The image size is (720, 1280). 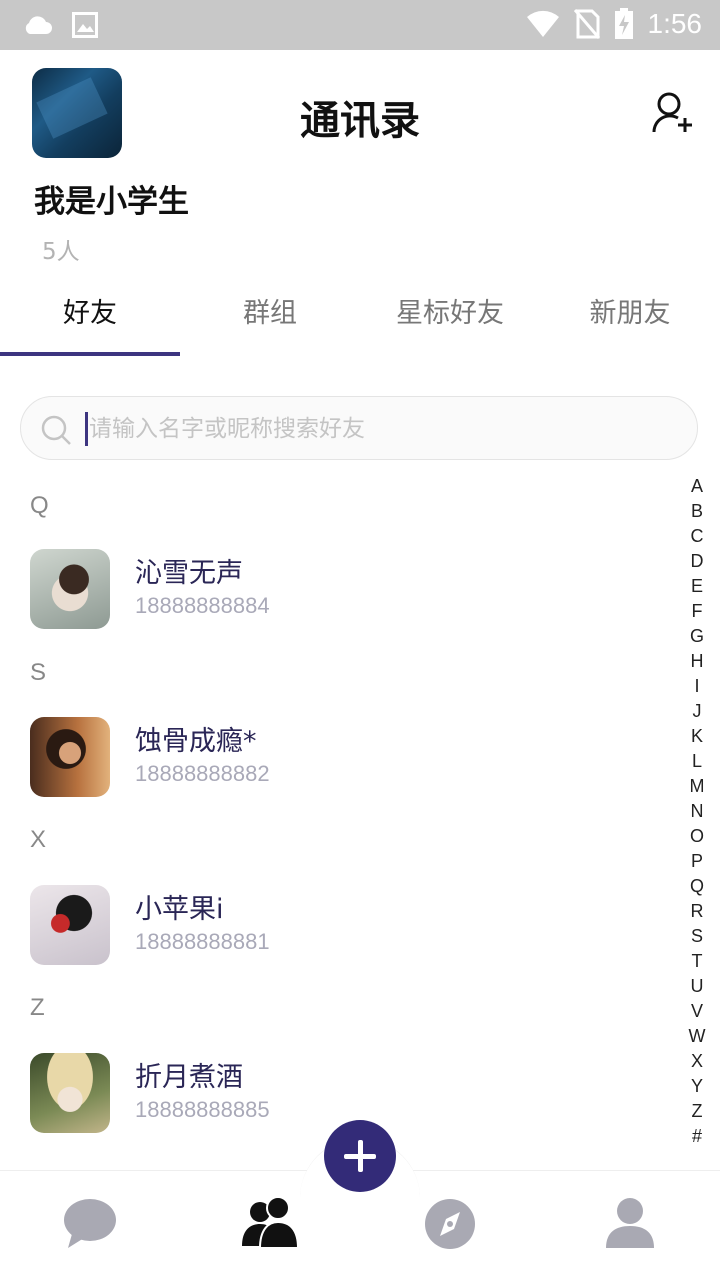 What do you see at coordinates (270, 1224) in the screenshot?
I see `contacts-icon` at bounding box center [270, 1224].